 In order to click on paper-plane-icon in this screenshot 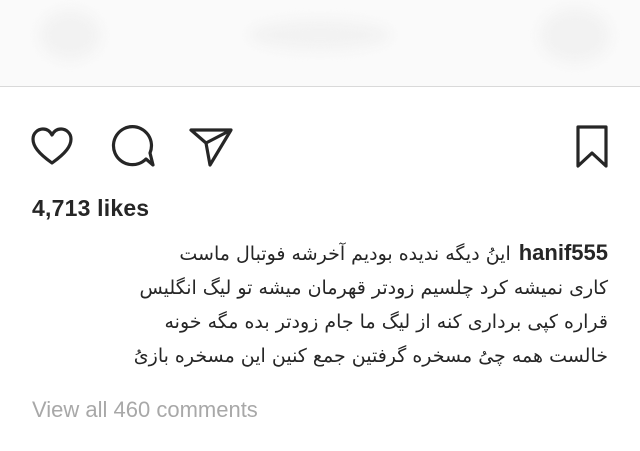, I will do `click(211, 147)`.